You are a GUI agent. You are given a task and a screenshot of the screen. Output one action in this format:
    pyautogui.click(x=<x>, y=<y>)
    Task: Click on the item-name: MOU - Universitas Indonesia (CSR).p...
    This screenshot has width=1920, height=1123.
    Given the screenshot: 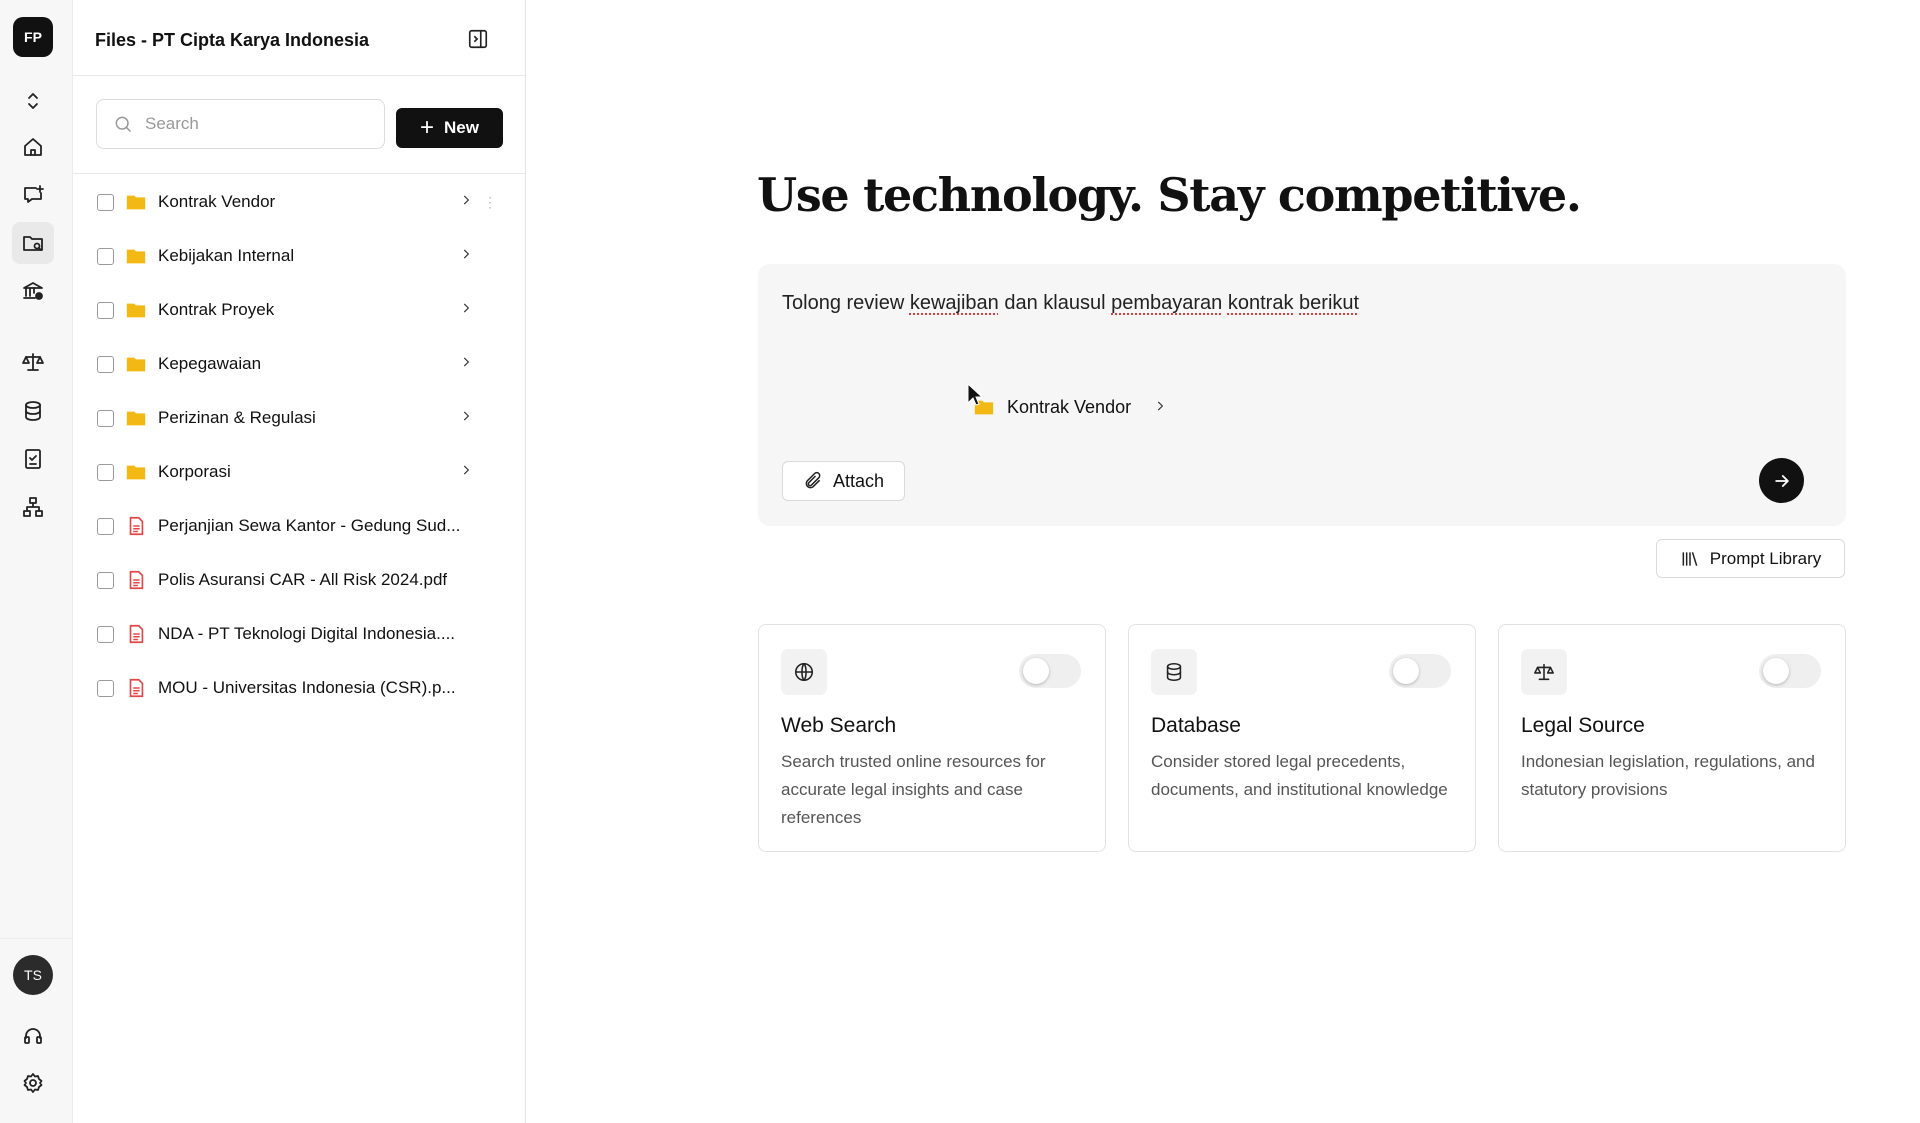 What is the action you would take?
    pyautogui.click(x=307, y=687)
    